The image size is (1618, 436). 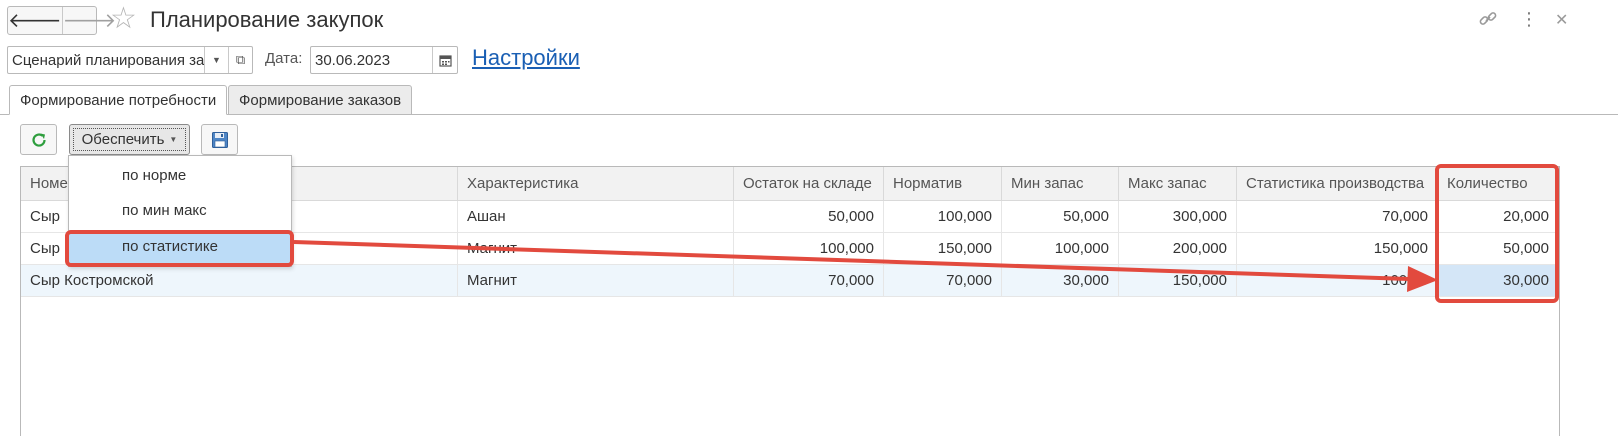 I want to click on column-header-characteristic: Характеристика, so click(x=596, y=184).